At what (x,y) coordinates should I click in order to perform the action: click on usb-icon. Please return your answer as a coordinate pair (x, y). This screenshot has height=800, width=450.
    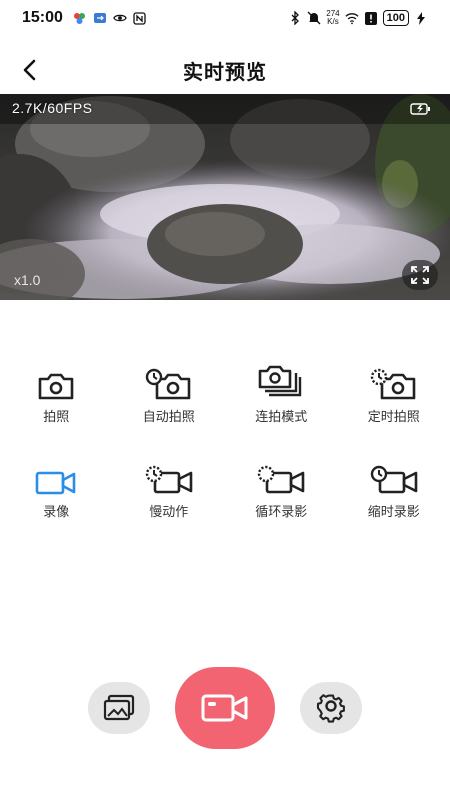
    Looking at the image, I should click on (100, 18).